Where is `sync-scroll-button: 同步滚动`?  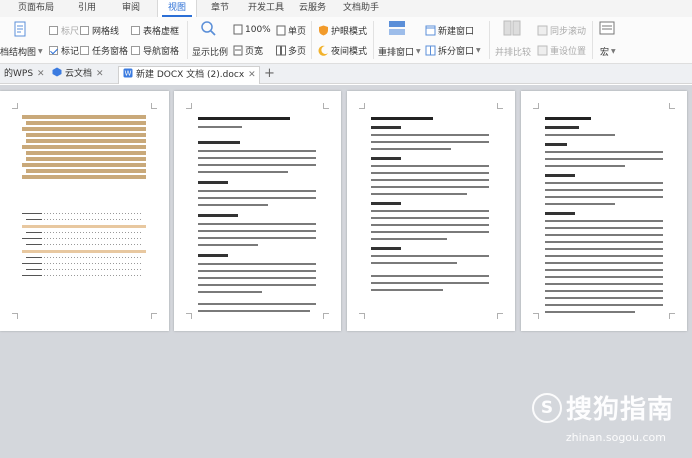
sync-scroll-button: 同步滚动 is located at coordinates (561, 30).